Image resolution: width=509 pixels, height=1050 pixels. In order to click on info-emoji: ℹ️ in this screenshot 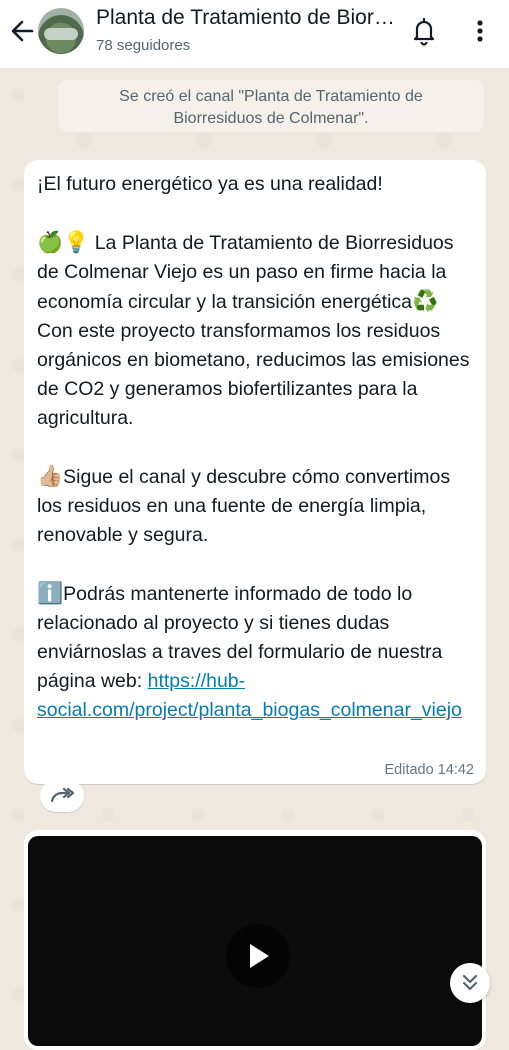, I will do `click(50, 593)`.